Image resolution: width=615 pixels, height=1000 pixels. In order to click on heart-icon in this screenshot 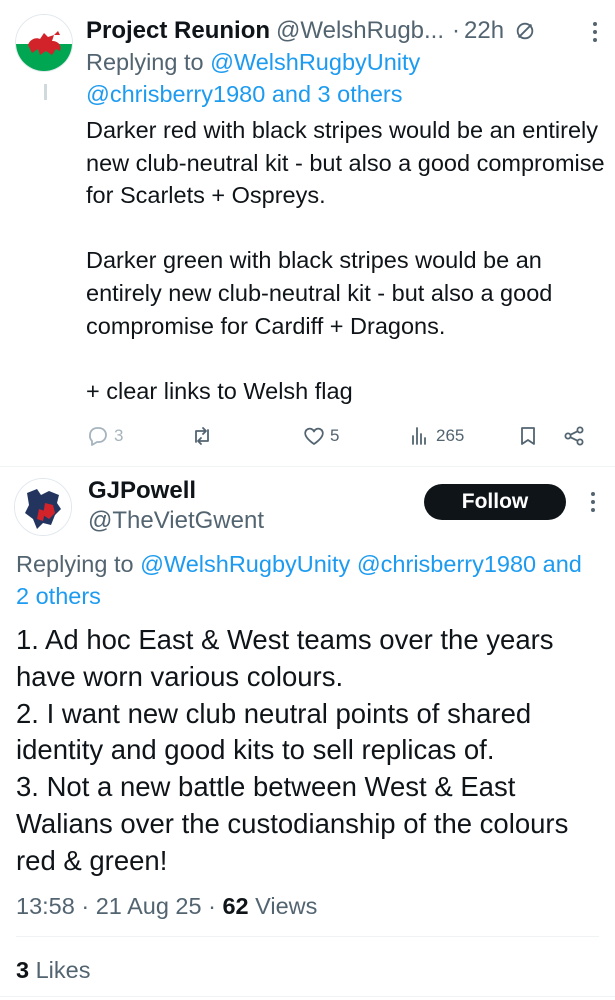, I will do `click(314, 436)`.